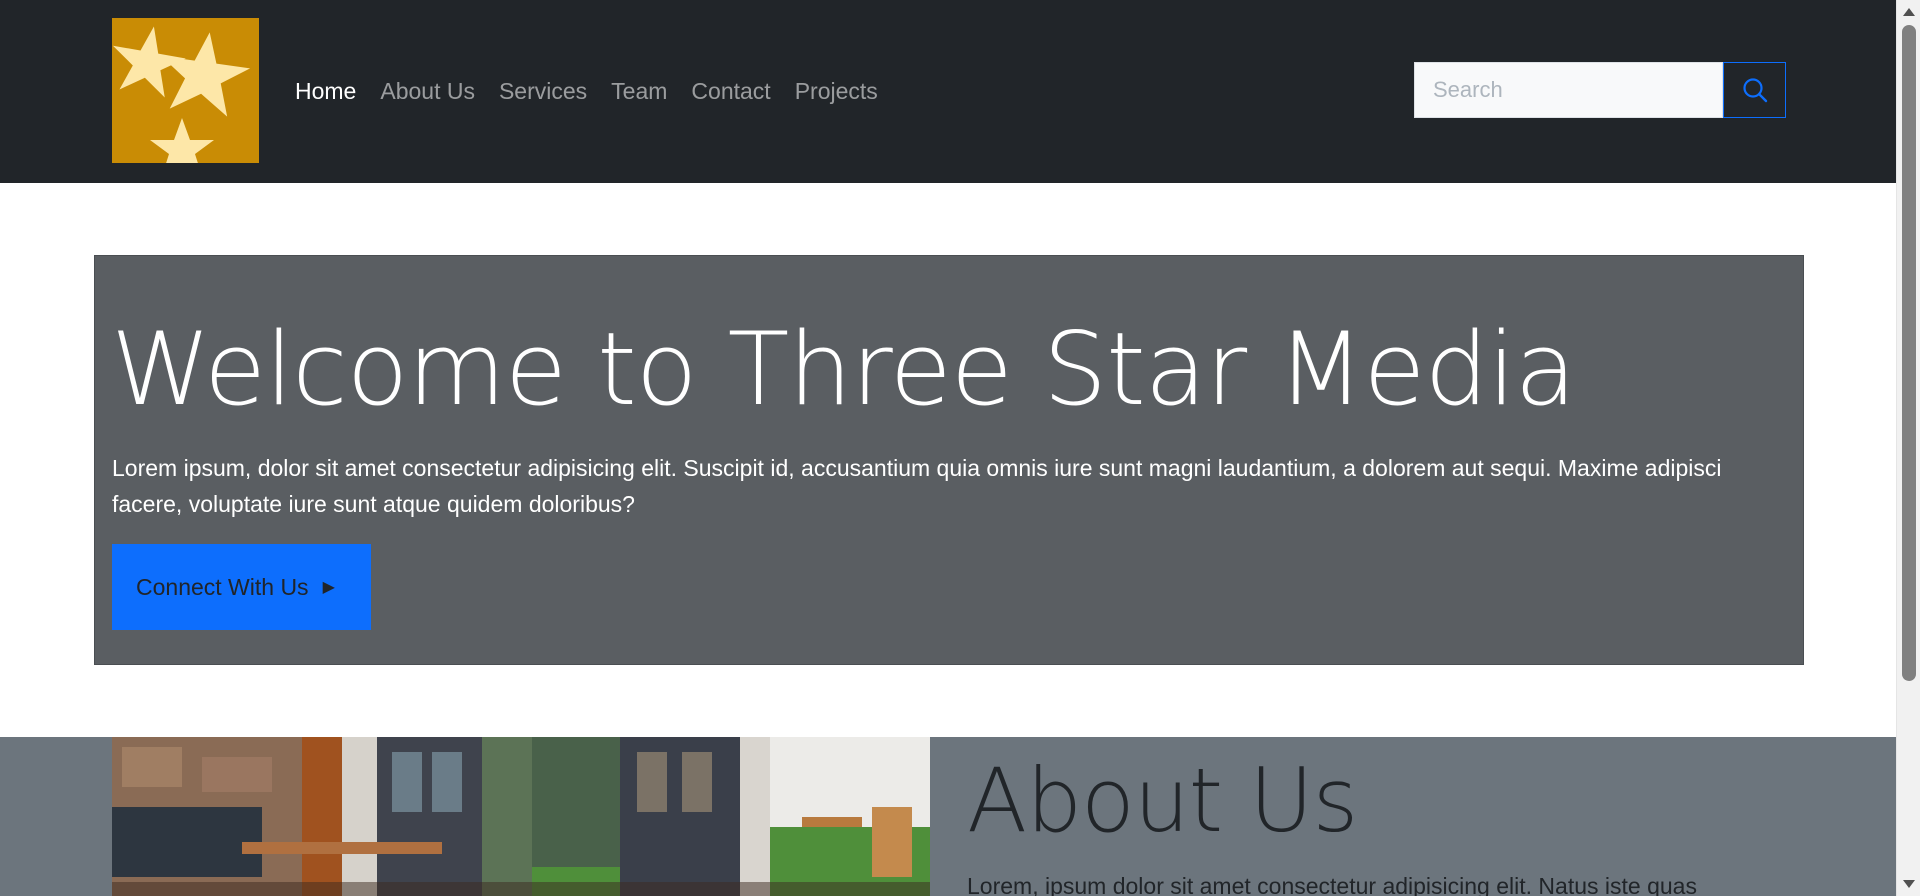 Image resolution: width=1920 pixels, height=896 pixels. I want to click on three-stars-icon, so click(181, 94).